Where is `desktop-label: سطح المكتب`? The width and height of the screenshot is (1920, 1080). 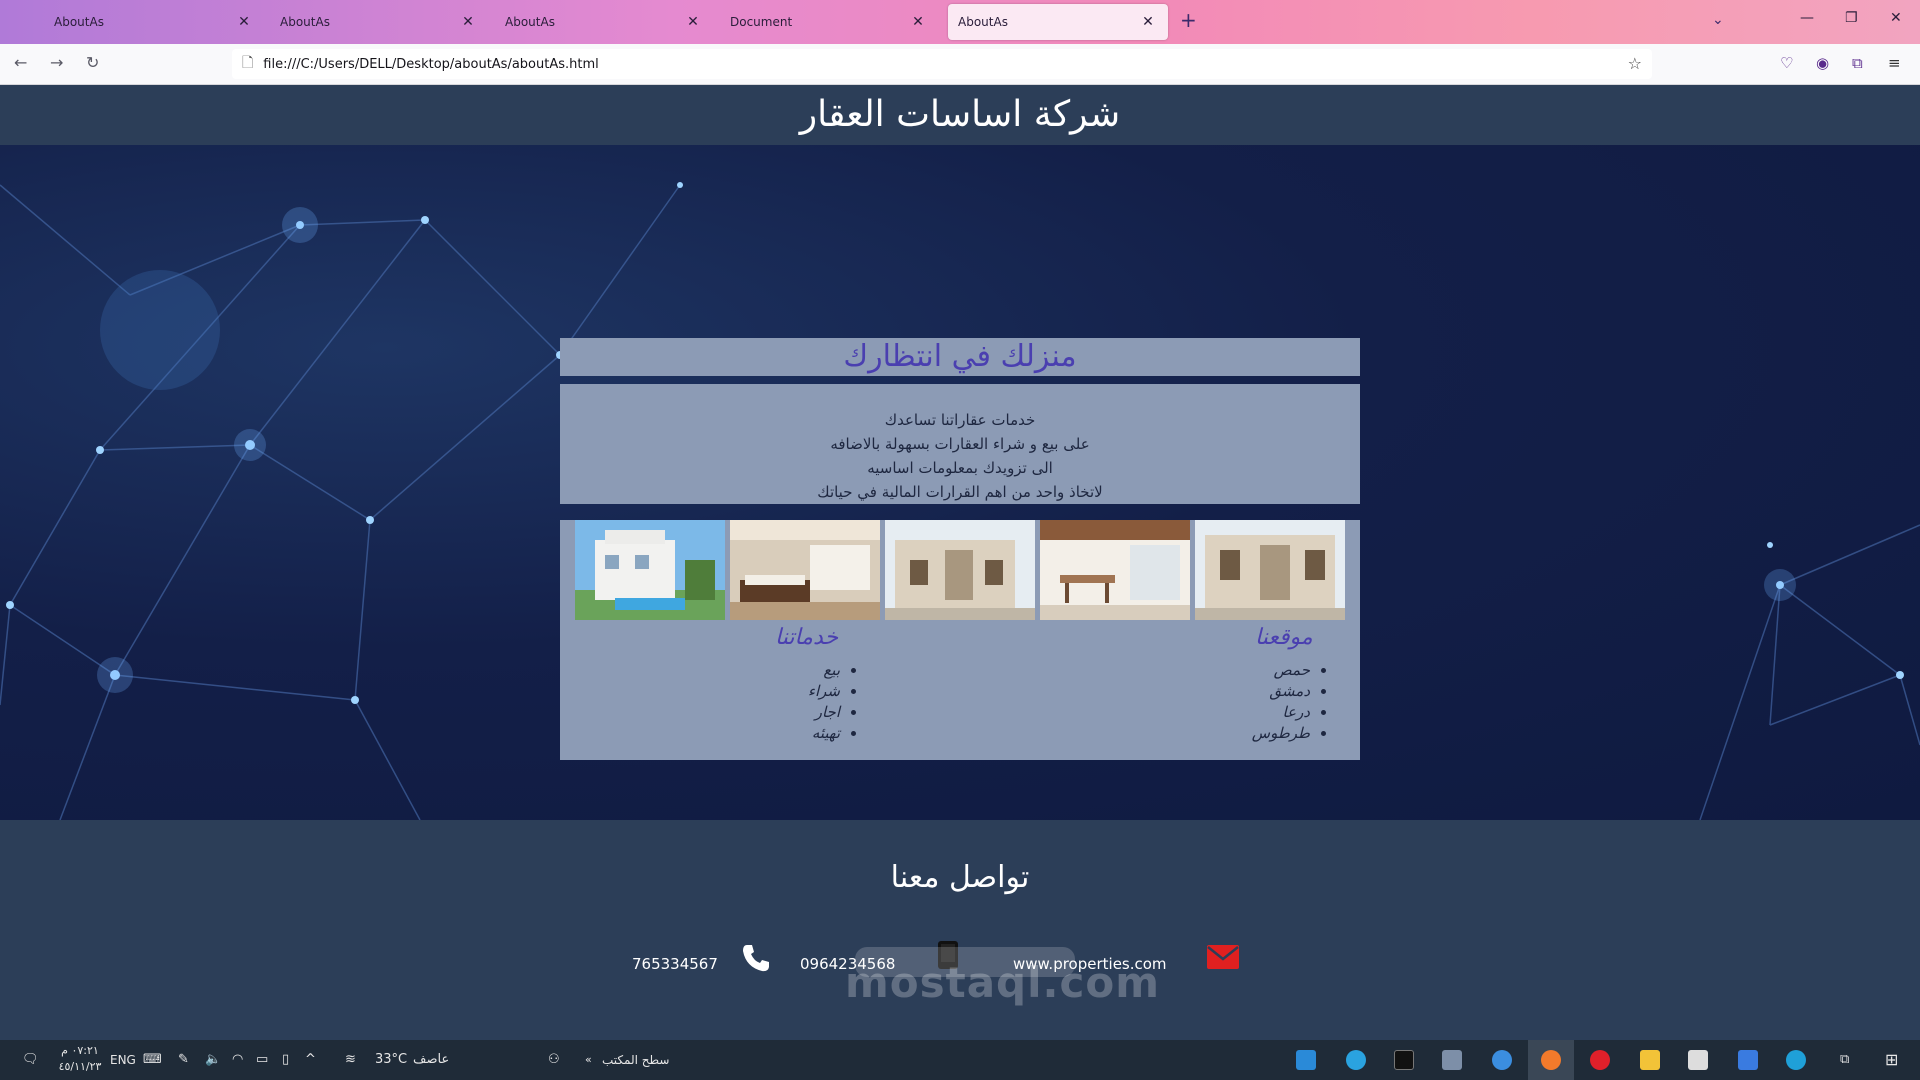
desktop-label: سطح المكتب is located at coordinates (635, 1060).